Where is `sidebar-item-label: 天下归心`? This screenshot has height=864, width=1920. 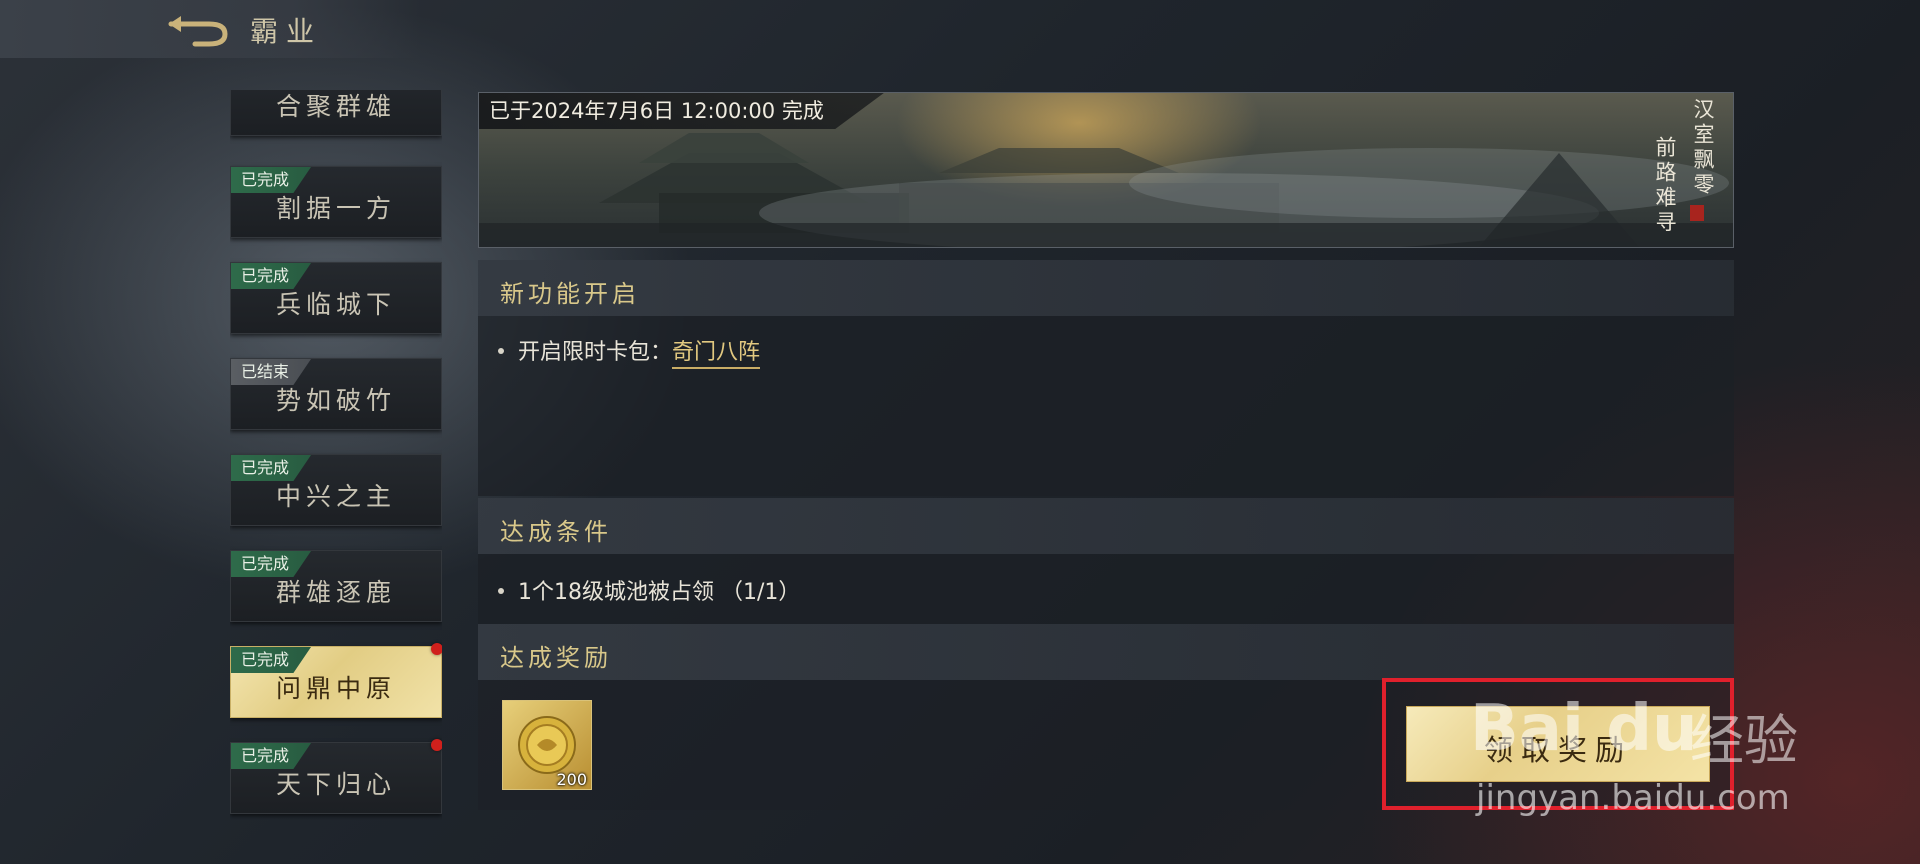
sidebar-item-label: 天下归心 is located at coordinates (335, 784).